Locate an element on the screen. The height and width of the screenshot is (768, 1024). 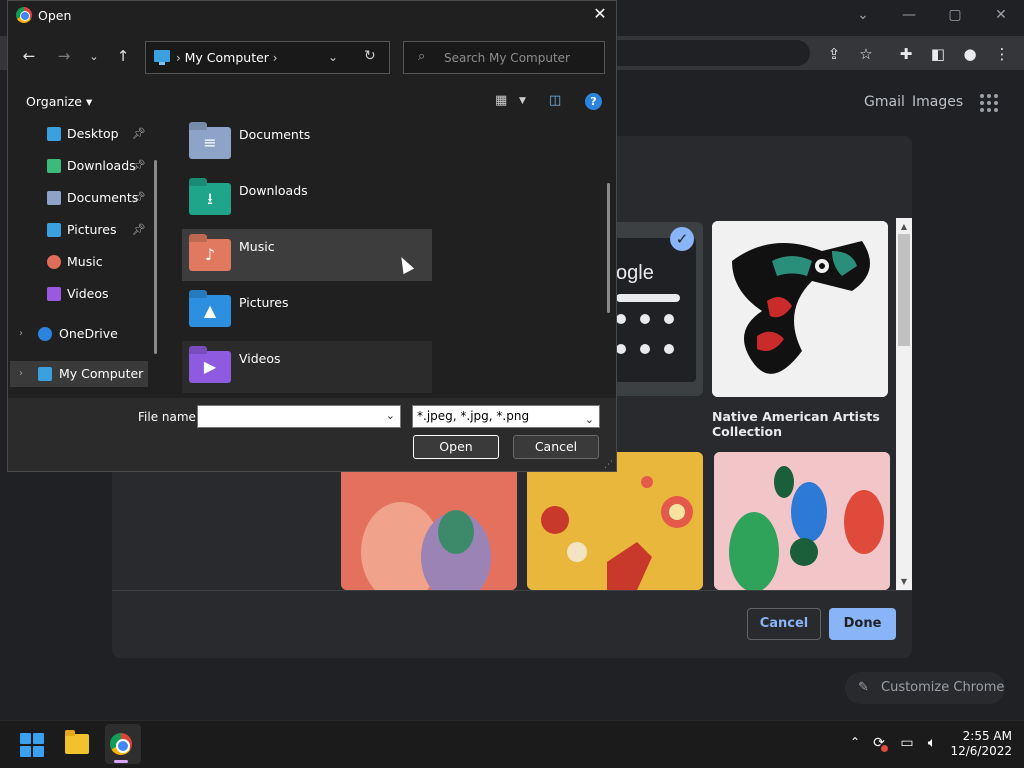
computer-icon is located at coordinates (162, 57).